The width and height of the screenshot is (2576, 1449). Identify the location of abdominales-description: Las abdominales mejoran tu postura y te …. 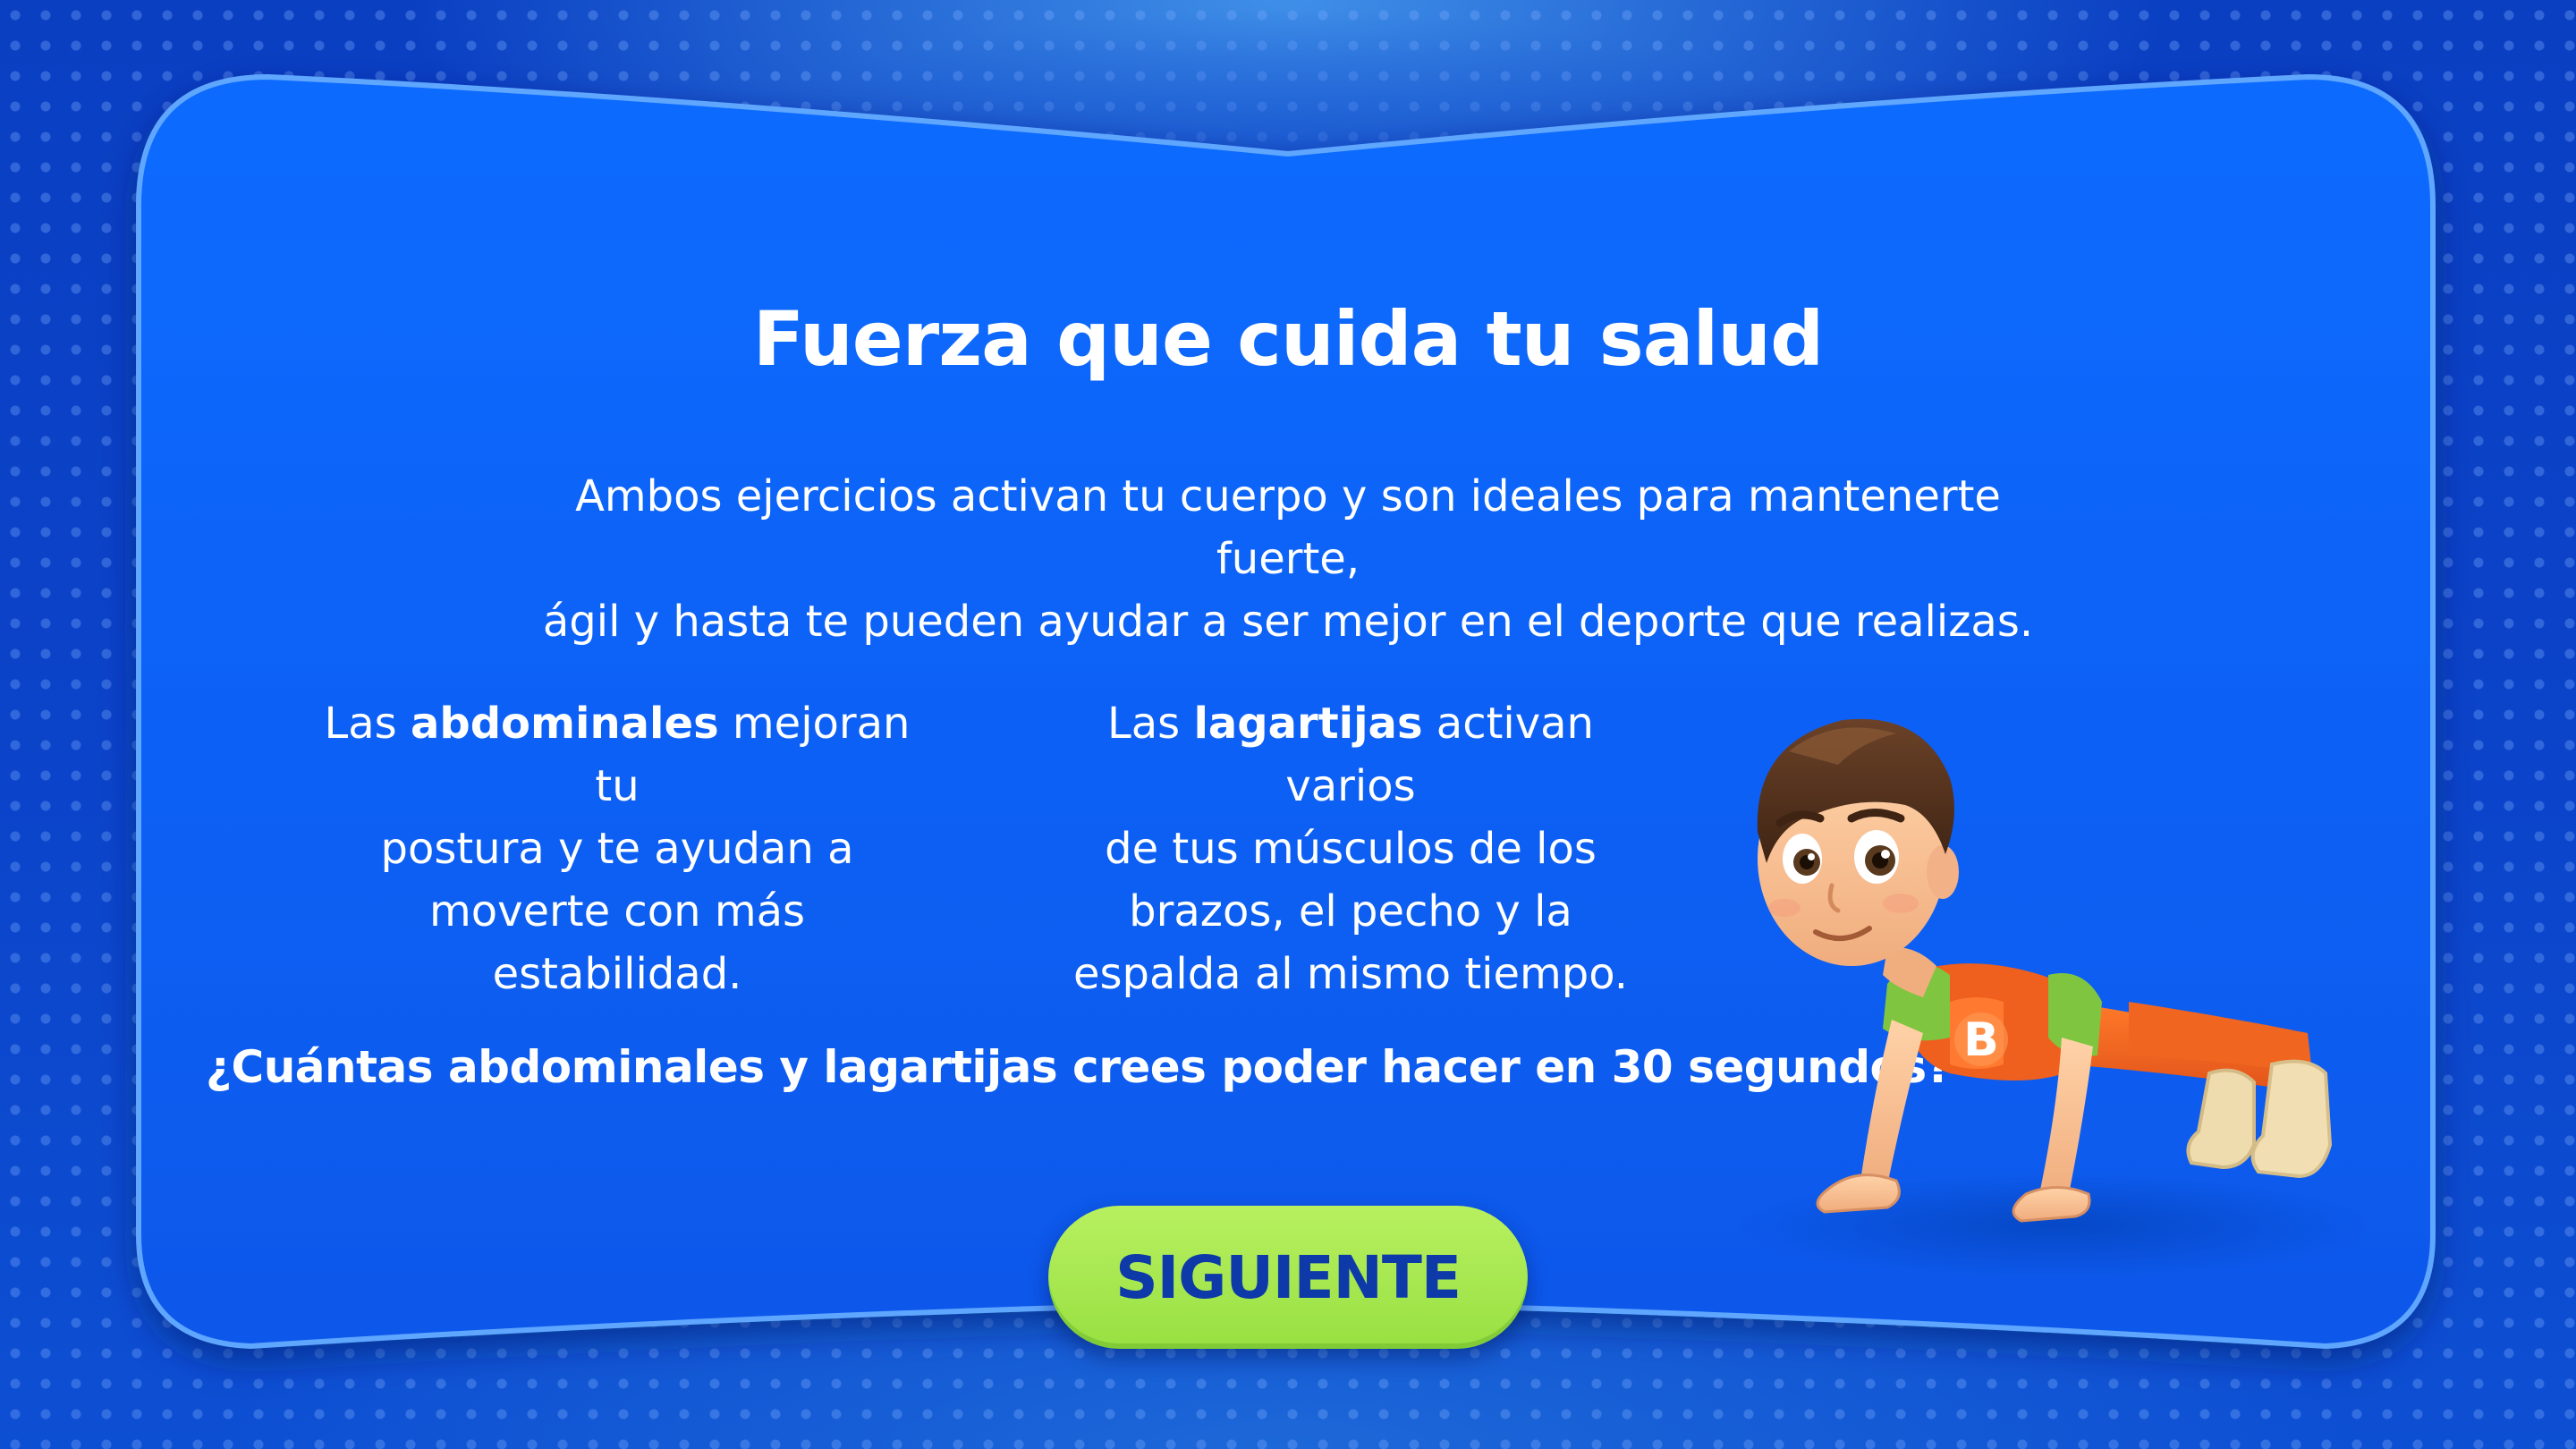
(617, 848).